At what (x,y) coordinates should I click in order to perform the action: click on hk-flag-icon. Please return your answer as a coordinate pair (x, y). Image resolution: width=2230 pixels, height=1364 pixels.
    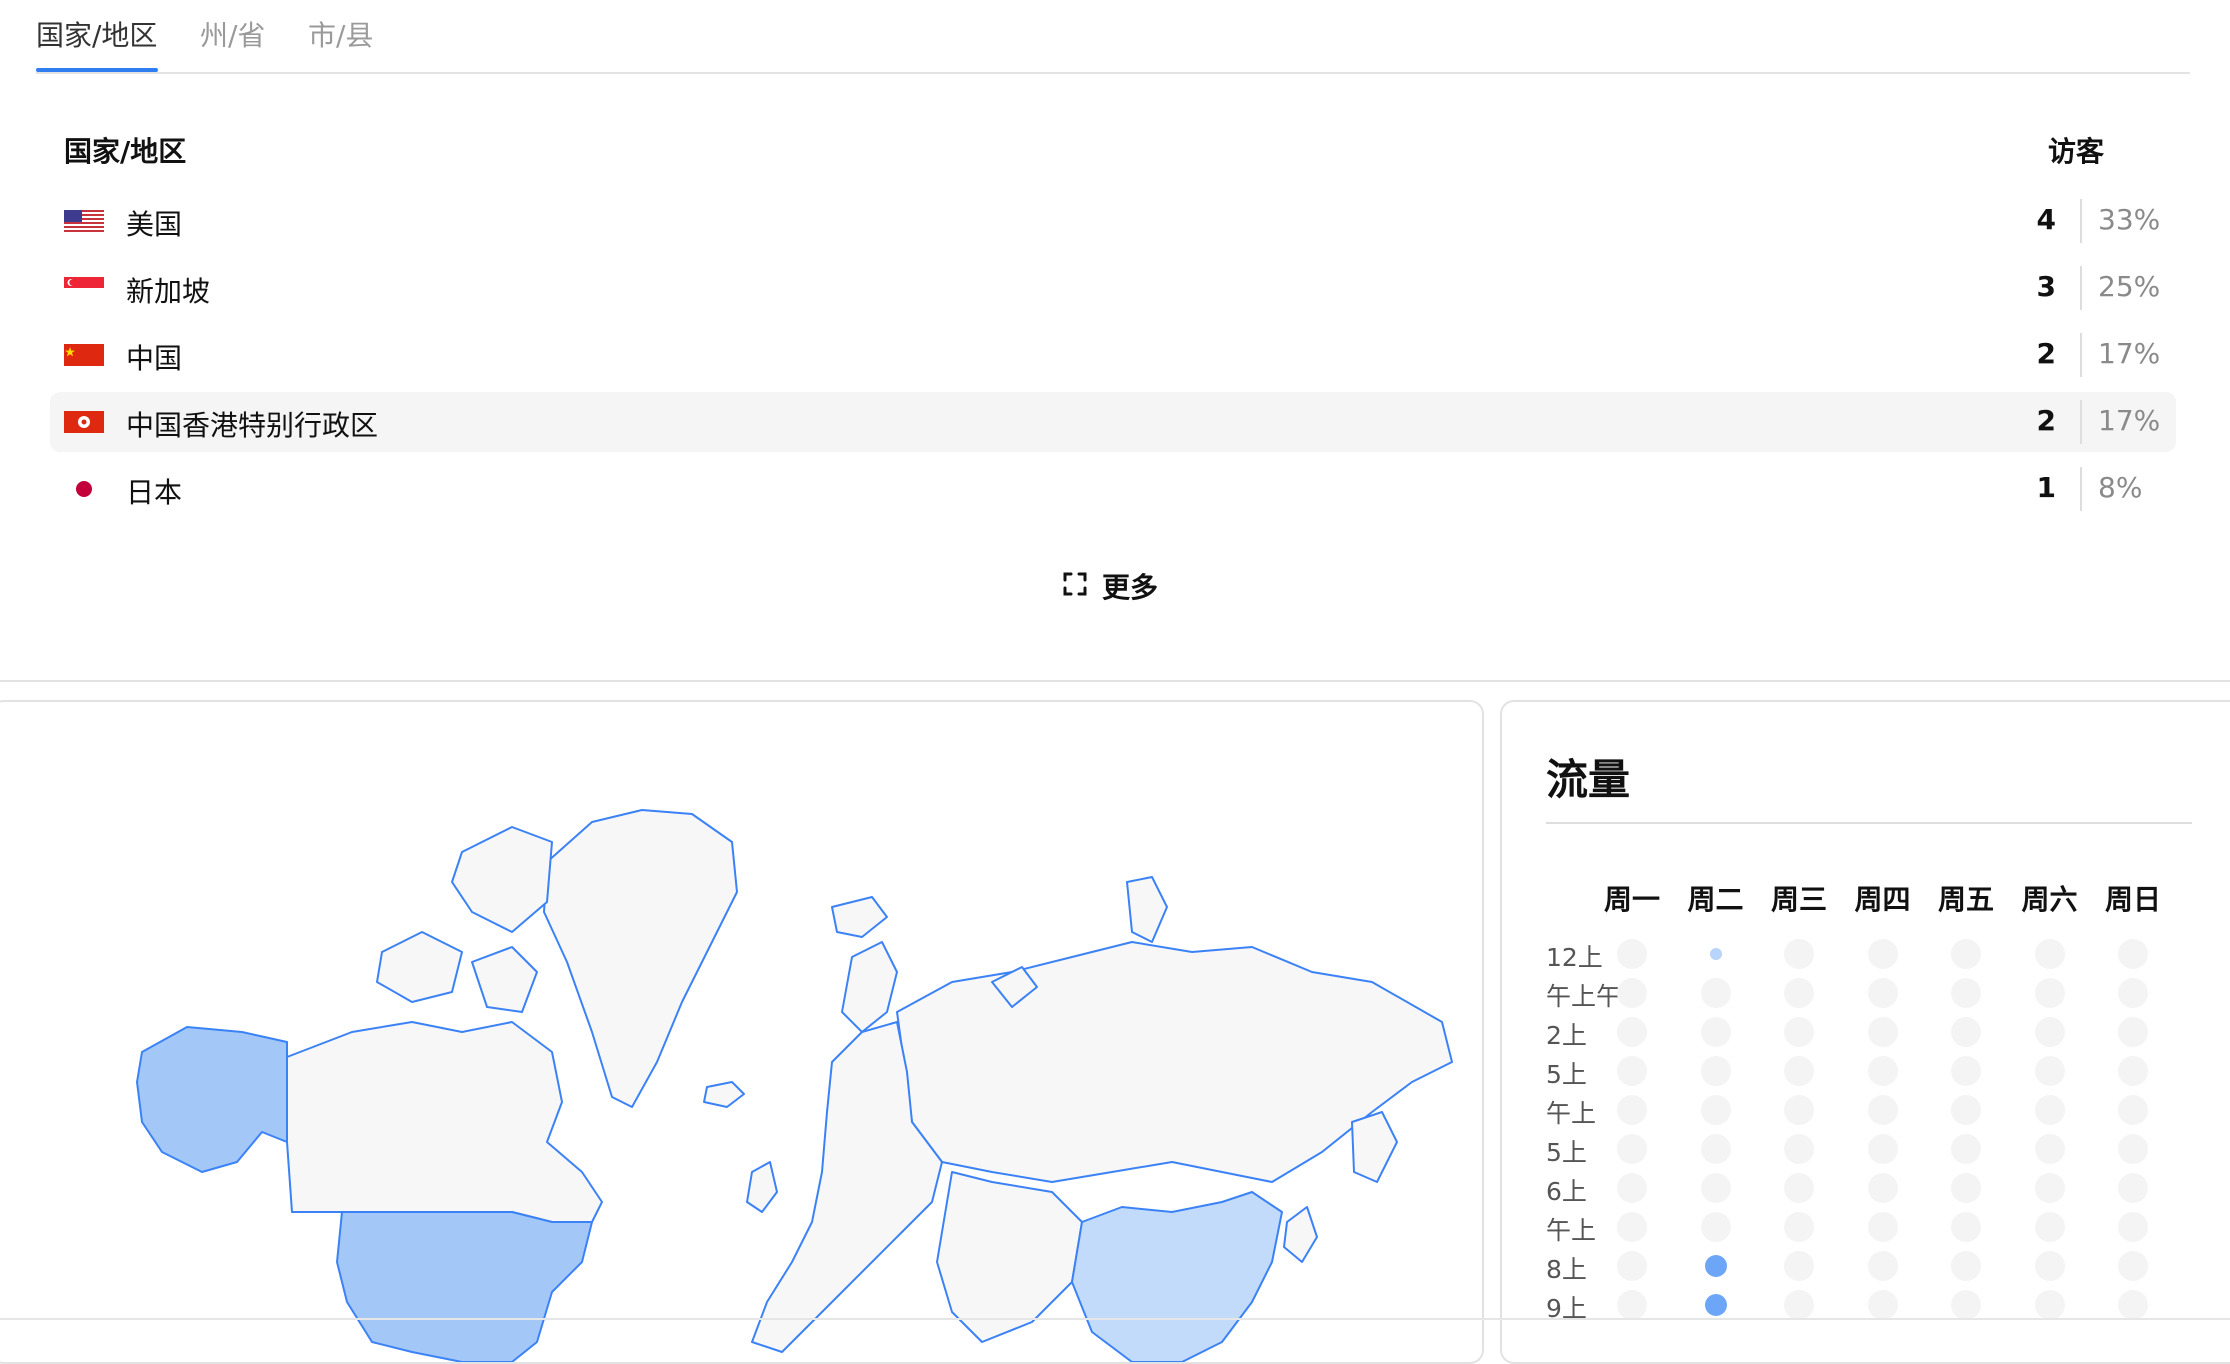
    Looking at the image, I should click on (84, 422).